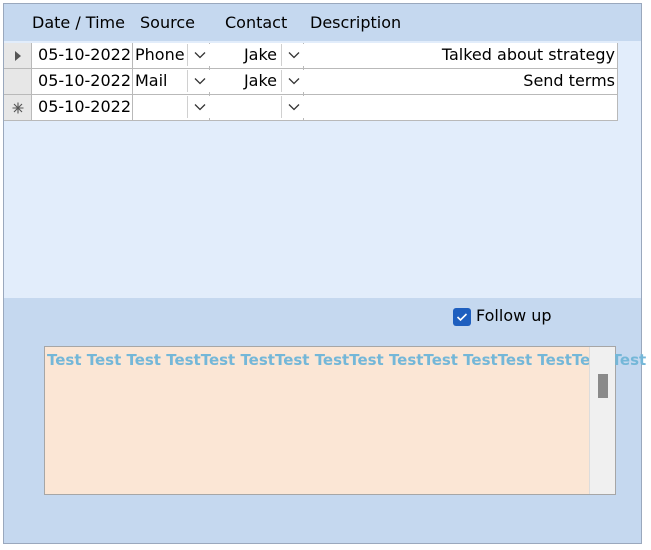 This screenshot has width=651, height=550. I want to click on record-selector, so click(18, 82).